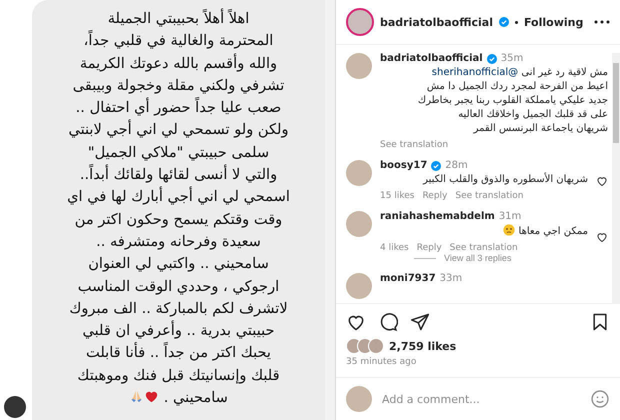  What do you see at coordinates (420, 322) in the screenshot?
I see `share-icon` at bounding box center [420, 322].